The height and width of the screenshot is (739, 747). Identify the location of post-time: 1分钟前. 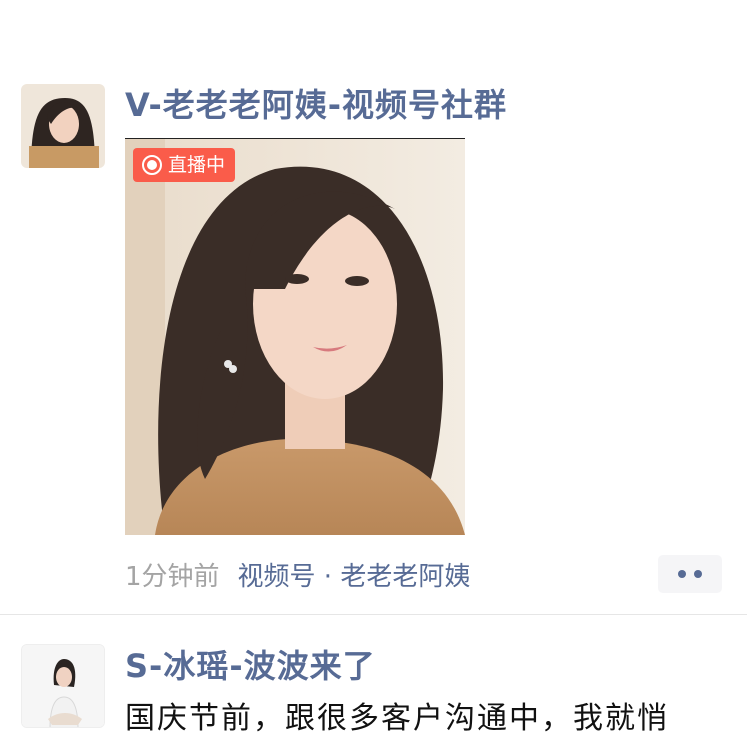
(172, 576).